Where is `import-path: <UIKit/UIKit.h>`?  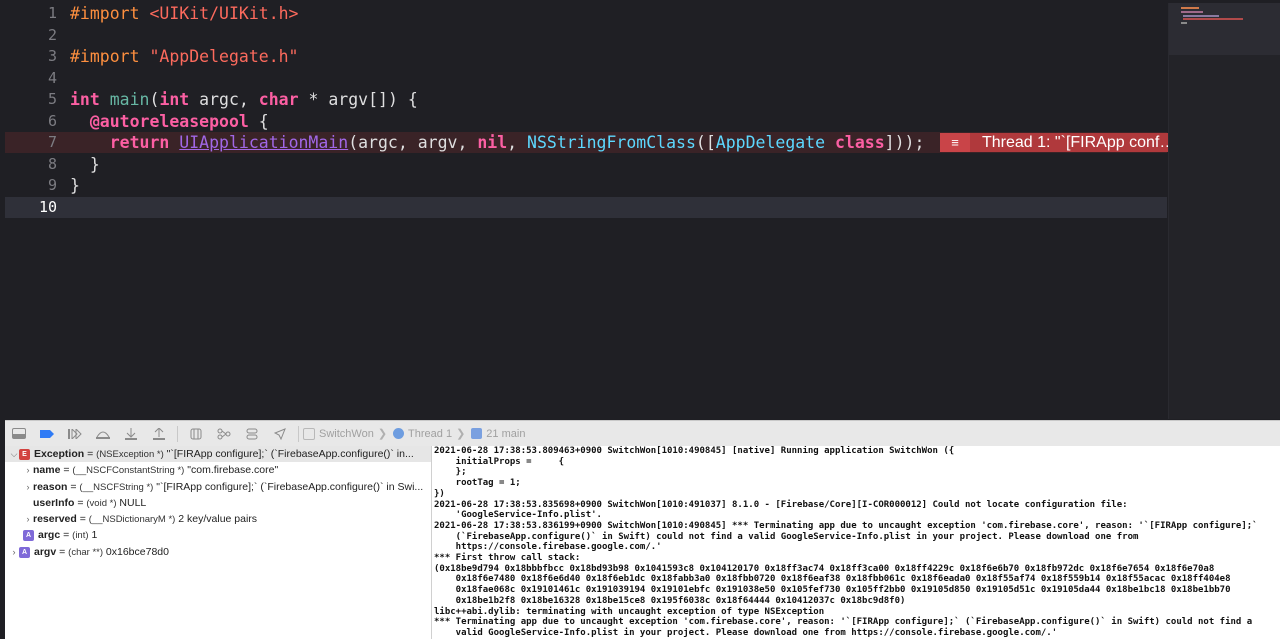
import-path: <UIKit/UIKit.h> is located at coordinates (224, 13).